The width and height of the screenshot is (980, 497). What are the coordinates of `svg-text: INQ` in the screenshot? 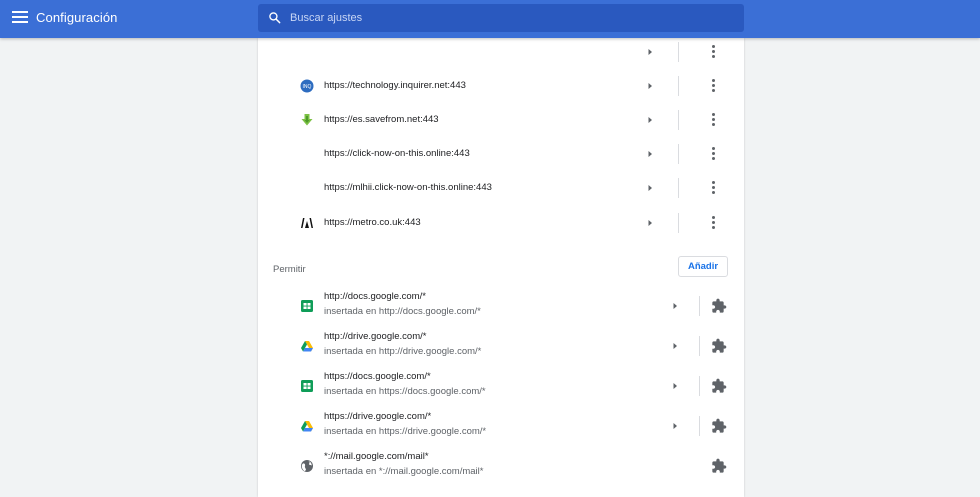 It's located at (307, 87).